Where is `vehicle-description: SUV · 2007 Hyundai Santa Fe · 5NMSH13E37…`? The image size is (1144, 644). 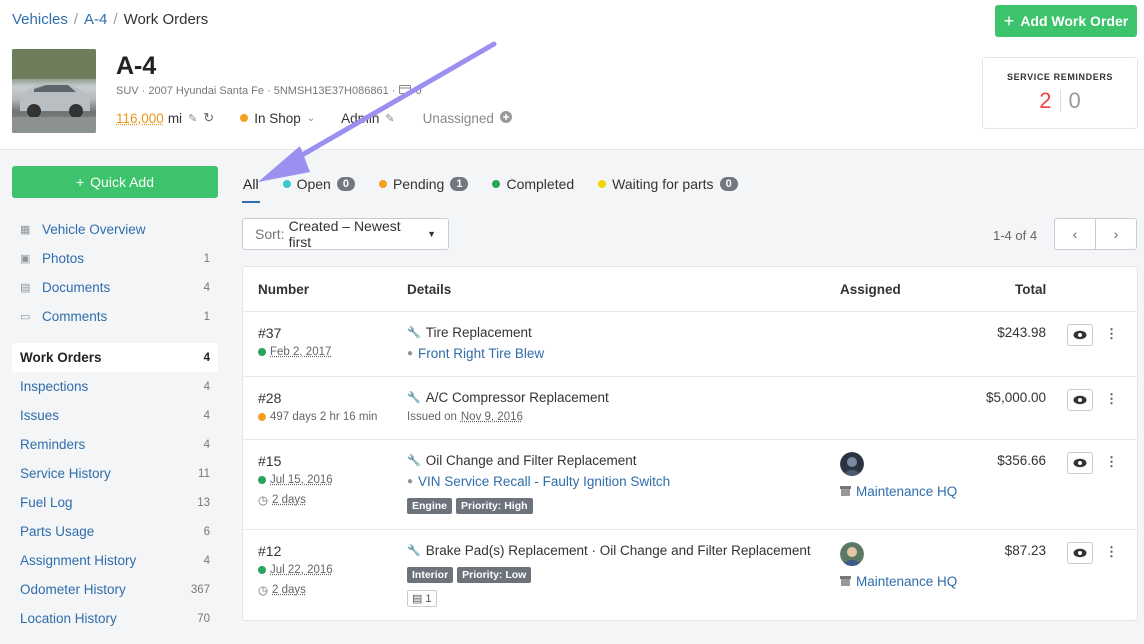
vehicle-description: SUV · 2007 Hyundai Santa Fe · 5NMSH13E37… is located at coordinates (256, 91).